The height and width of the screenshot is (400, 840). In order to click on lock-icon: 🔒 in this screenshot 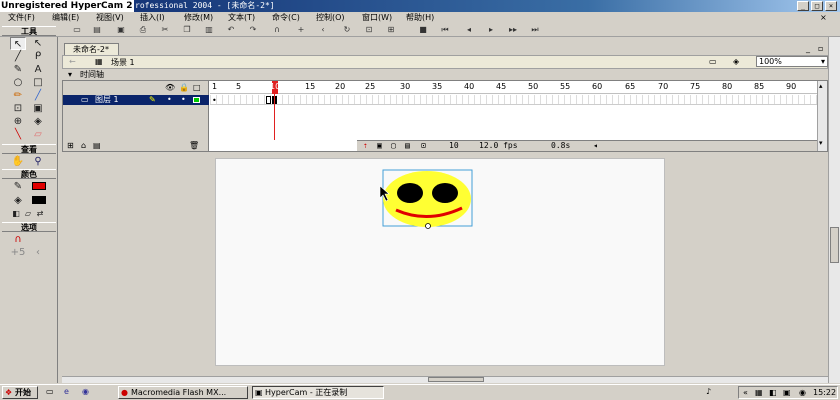, I will do `click(184, 87)`.